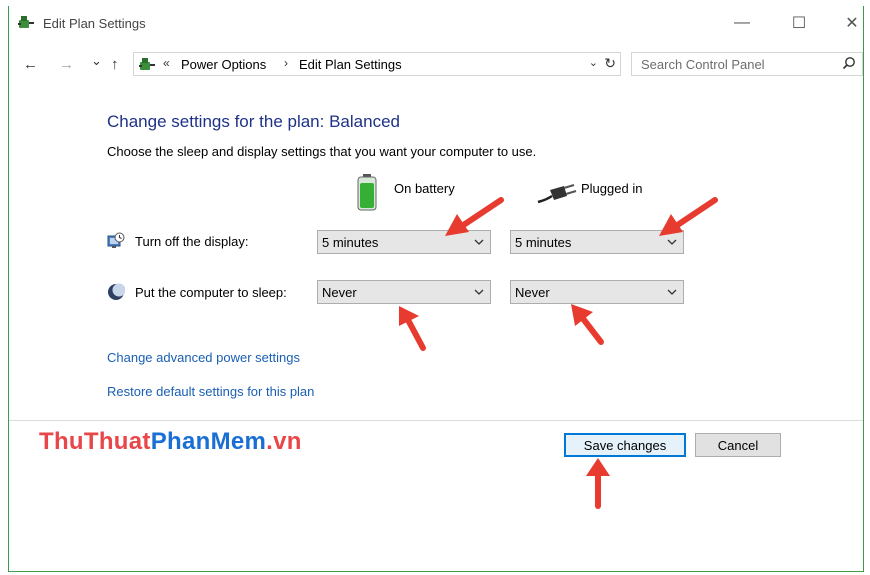 This screenshot has width=870, height=575. Describe the element at coordinates (208, 441) in the screenshot. I see `watermark-part-2: PhanMem` at that location.